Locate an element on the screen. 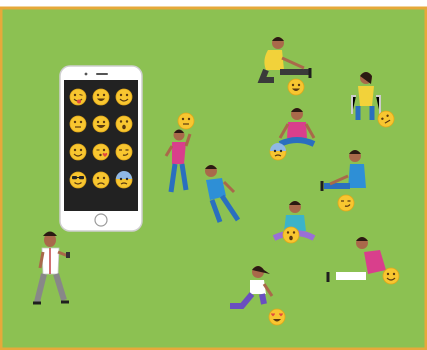  kid-emoji-cold-sweat is located at coordinates (278, 152).